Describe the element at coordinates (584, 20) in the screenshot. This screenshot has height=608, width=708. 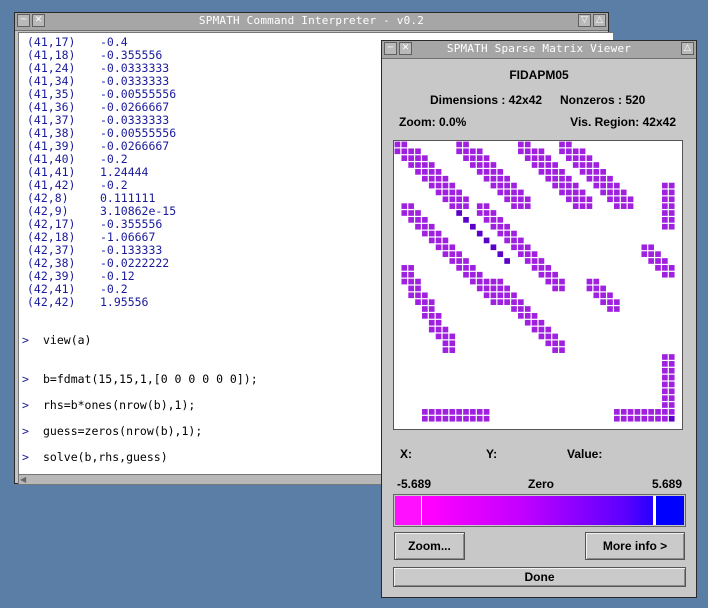
I see `minimize-icon: ▽` at that location.